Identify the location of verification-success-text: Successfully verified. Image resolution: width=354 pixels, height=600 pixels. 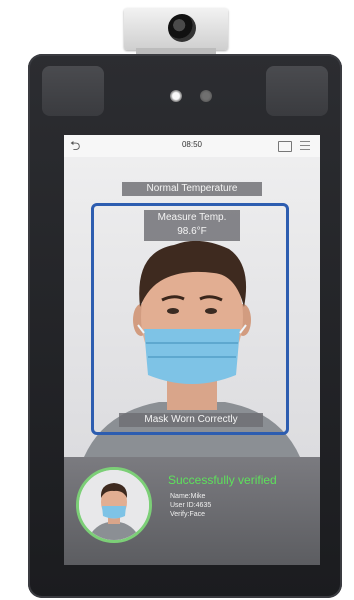
(222, 480).